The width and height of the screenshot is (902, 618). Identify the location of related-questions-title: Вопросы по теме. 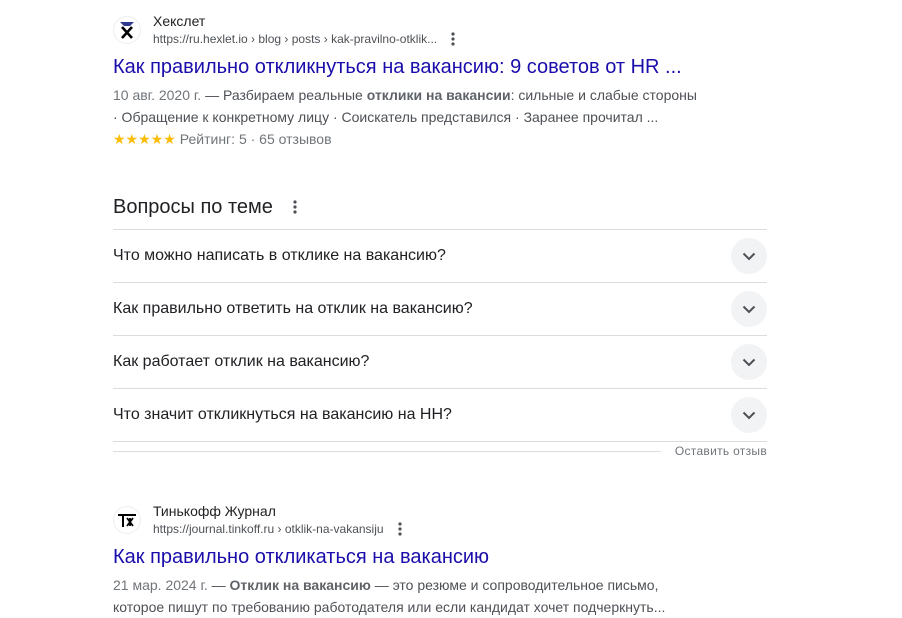
(193, 206).